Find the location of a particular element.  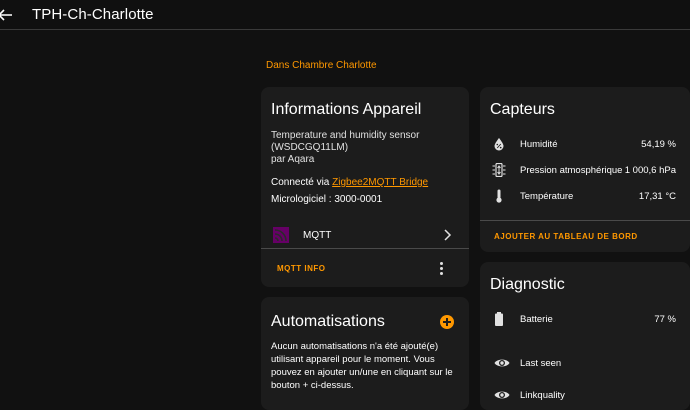

mqtt-info-button: MQTT INFO is located at coordinates (301, 268).